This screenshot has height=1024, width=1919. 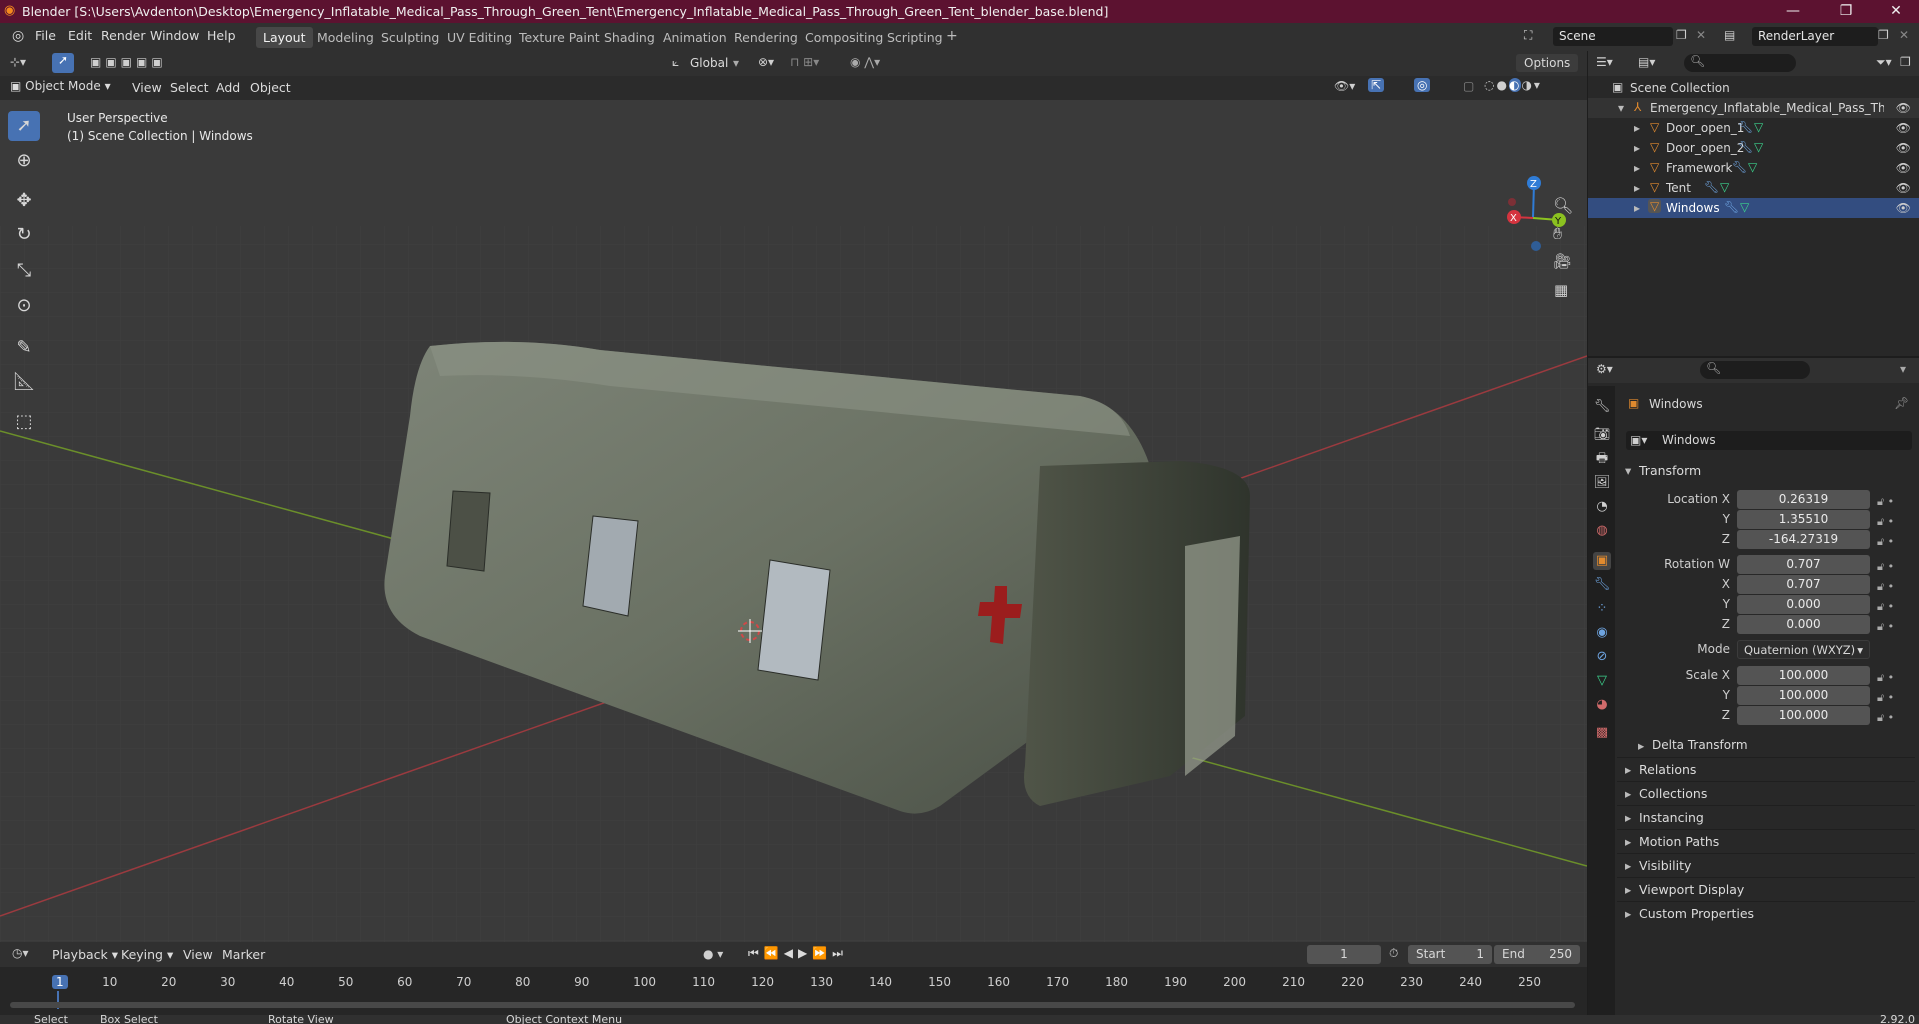 What do you see at coordinates (865, 62) in the screenshot?
I see `proportional-edit-icon: ◉ ⋀▾` at bounding box center [865, 62].